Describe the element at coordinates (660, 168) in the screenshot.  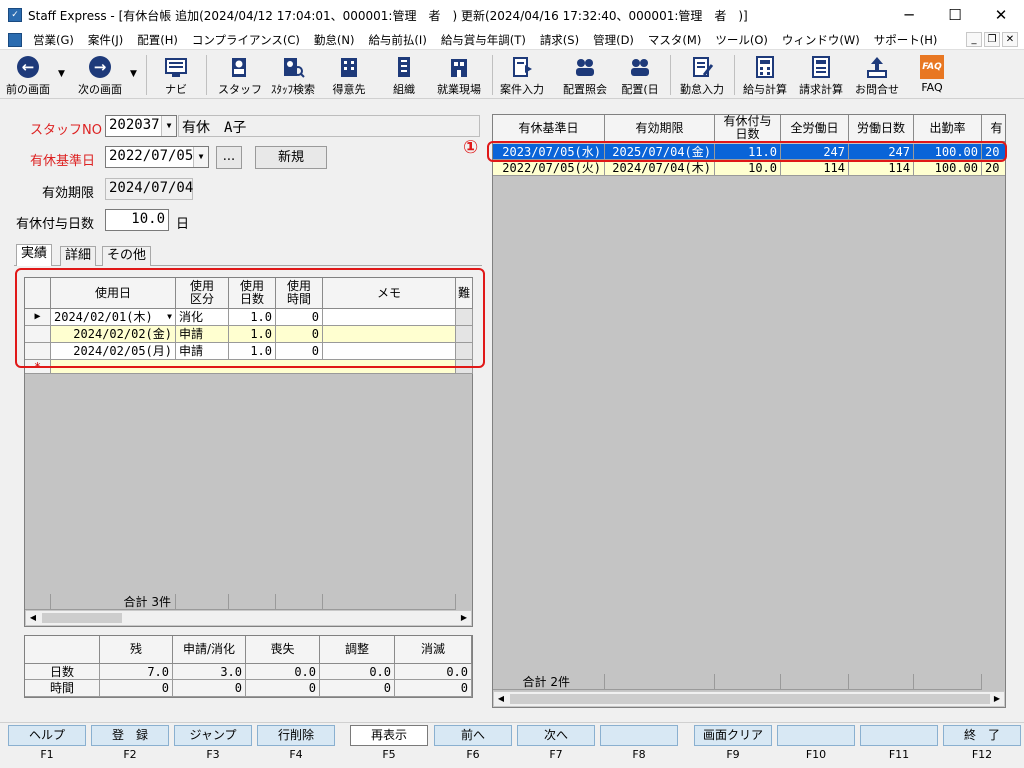
I see `grant-valid-cell: 2024/07/04(木)` at that location.